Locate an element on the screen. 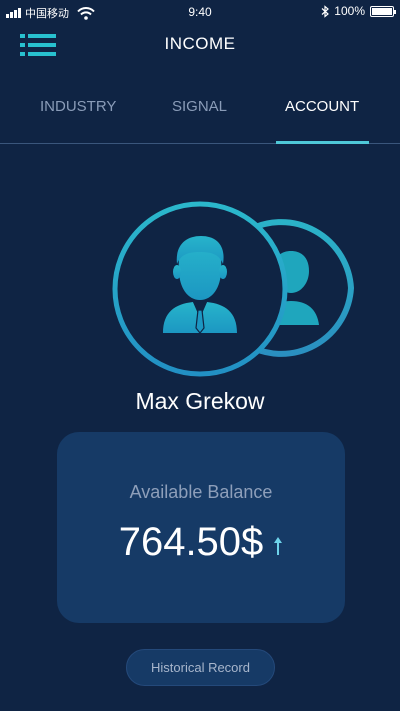  user-name: Max Grekow is located at coordinates (200, 401).